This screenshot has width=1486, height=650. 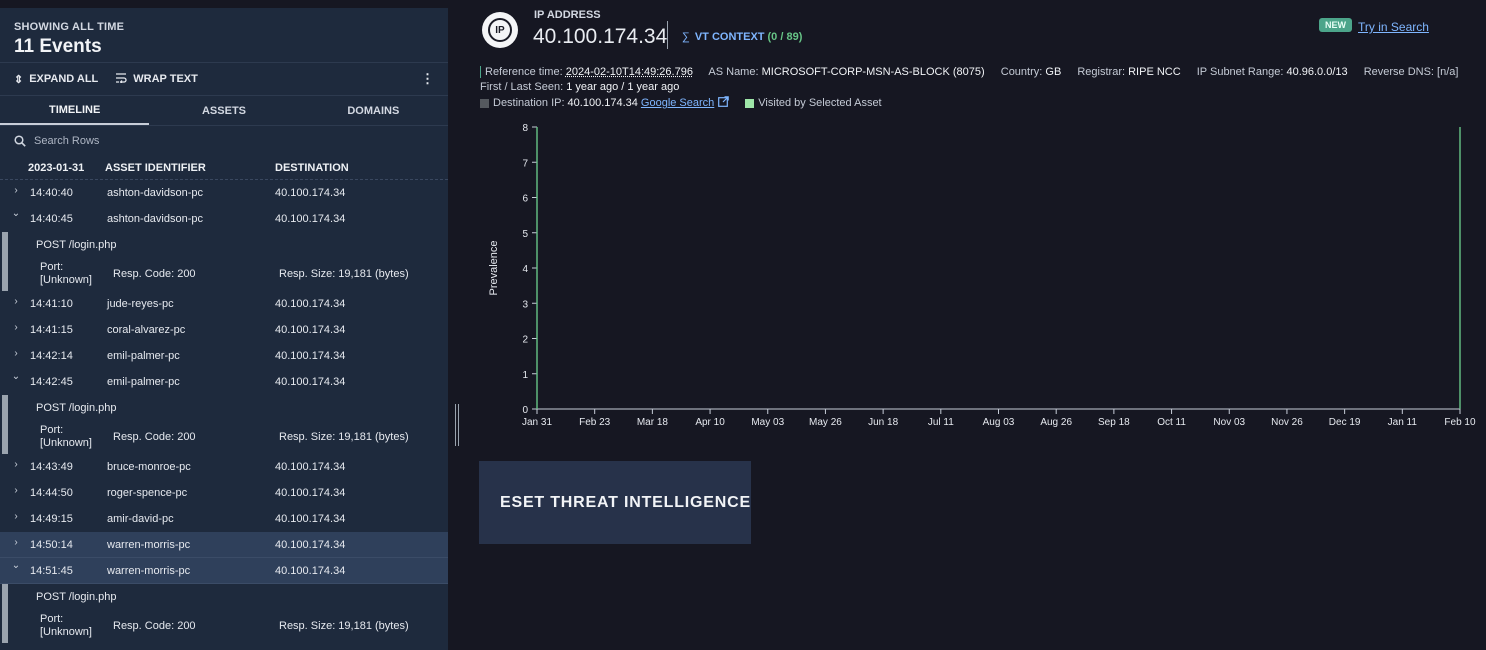 What do you see at coordinates (190, 168) in the screenshot?
I see `column-asset-identifier: ASSET IDENTIFIER` at bounding box center [190, 168].